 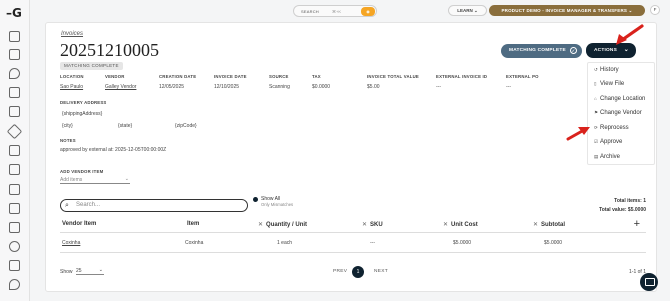 I want to click on column-unit-cost: ✕ Unit Cost, so click(x=460, y=224).